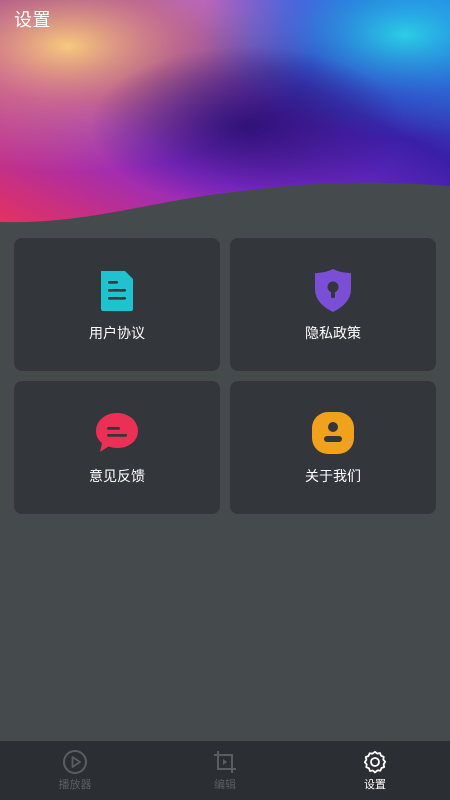 This screenshot has height=800, width=450. I want to click on play-circle-icon, so click(75, 762).